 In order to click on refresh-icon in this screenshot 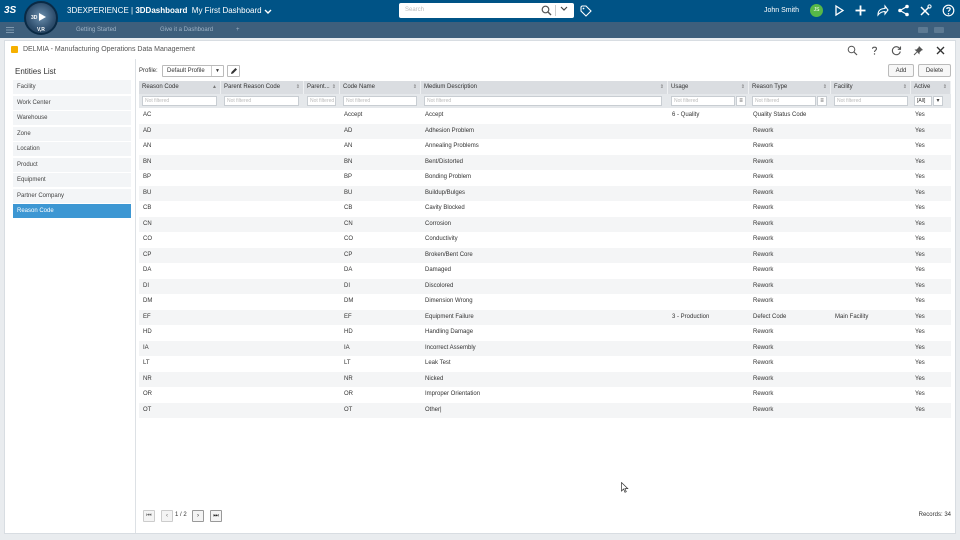, I will do `click(896, 50)`.